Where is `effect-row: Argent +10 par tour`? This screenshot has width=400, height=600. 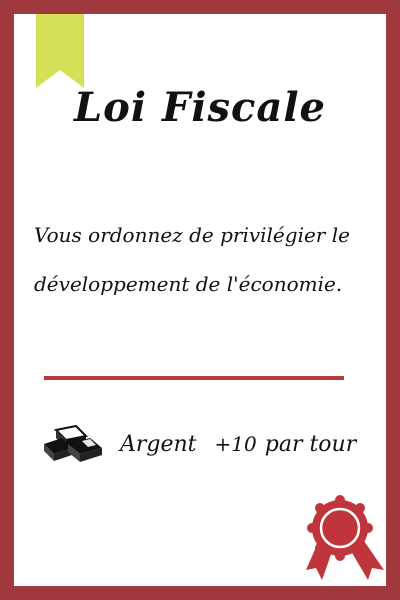 effect-row: Argent +10 par tour is located at coordinates (199, 444).